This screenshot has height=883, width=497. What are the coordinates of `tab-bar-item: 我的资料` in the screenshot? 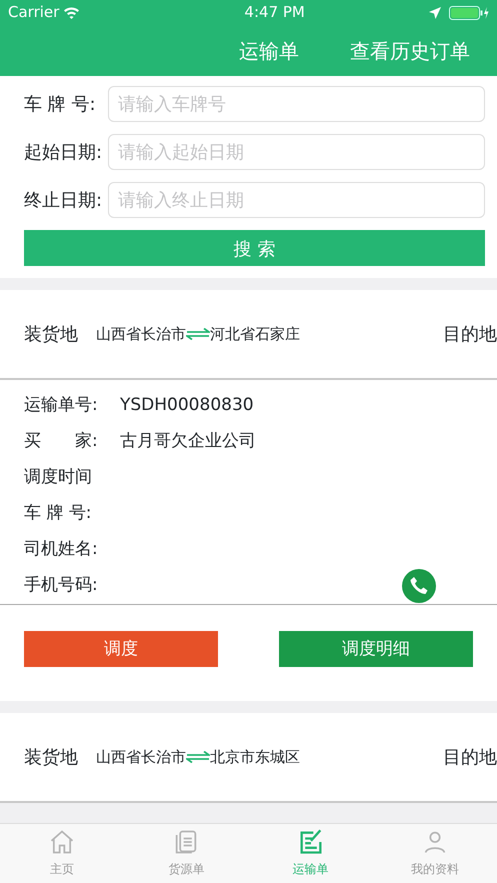 It's located at (434, 853).